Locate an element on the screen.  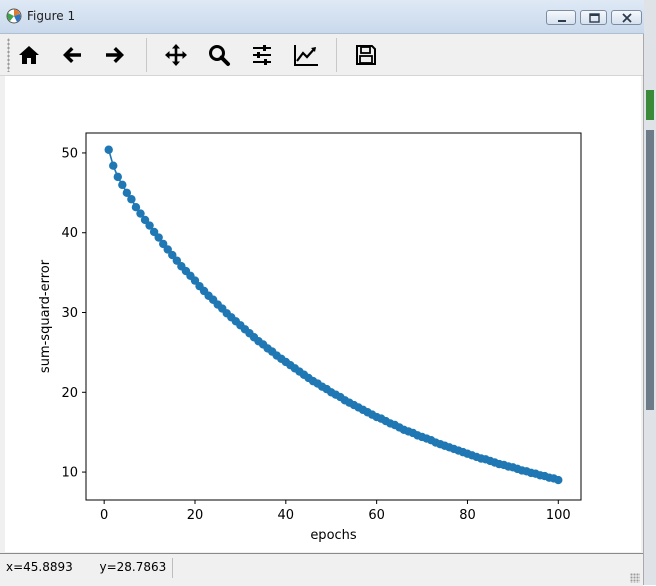
status-separator is located at coordinates (172, 568).